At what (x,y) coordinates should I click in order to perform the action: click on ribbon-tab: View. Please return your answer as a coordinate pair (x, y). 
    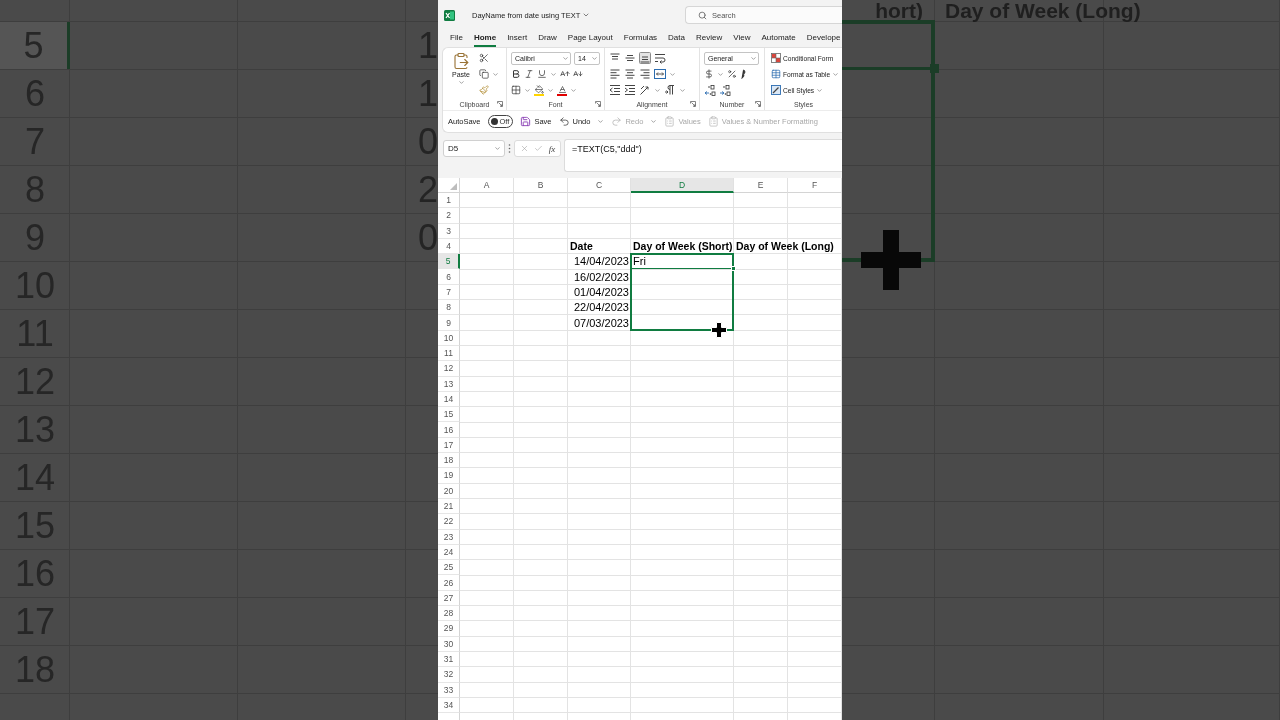
    Looking at the image, I should click on (742, 38).